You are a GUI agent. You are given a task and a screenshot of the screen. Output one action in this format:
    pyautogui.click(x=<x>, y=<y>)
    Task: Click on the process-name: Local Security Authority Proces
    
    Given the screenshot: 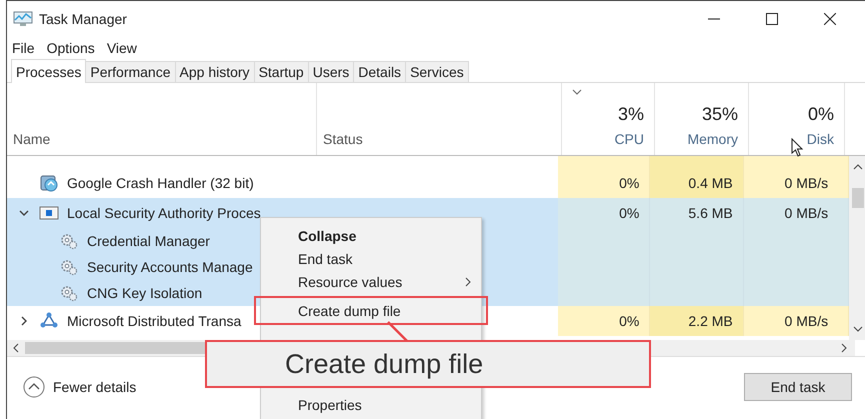 What is the action you would take?
    pyautogui.click(x=164, y=213)
    